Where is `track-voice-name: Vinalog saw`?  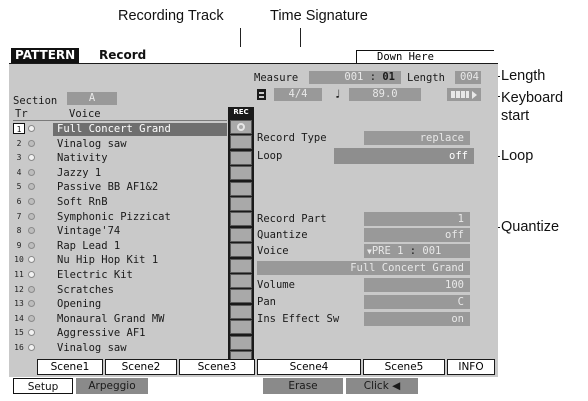 track-voice-name: Vinalog saw is located at coordinates (92, 348).